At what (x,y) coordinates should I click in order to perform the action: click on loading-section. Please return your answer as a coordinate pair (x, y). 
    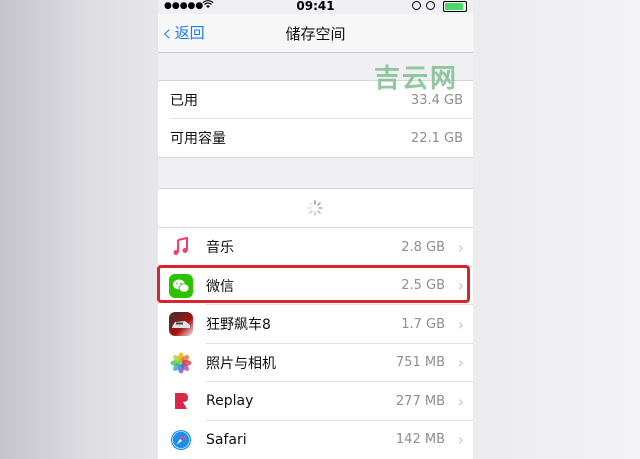
    Looking at the image, I should click on (315, 207).